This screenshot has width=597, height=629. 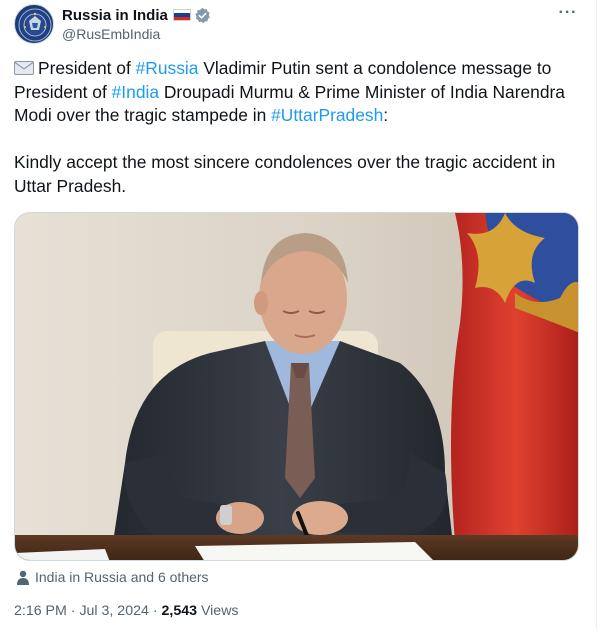 I want to click on envelope-icon, so click(x=24, y=68).